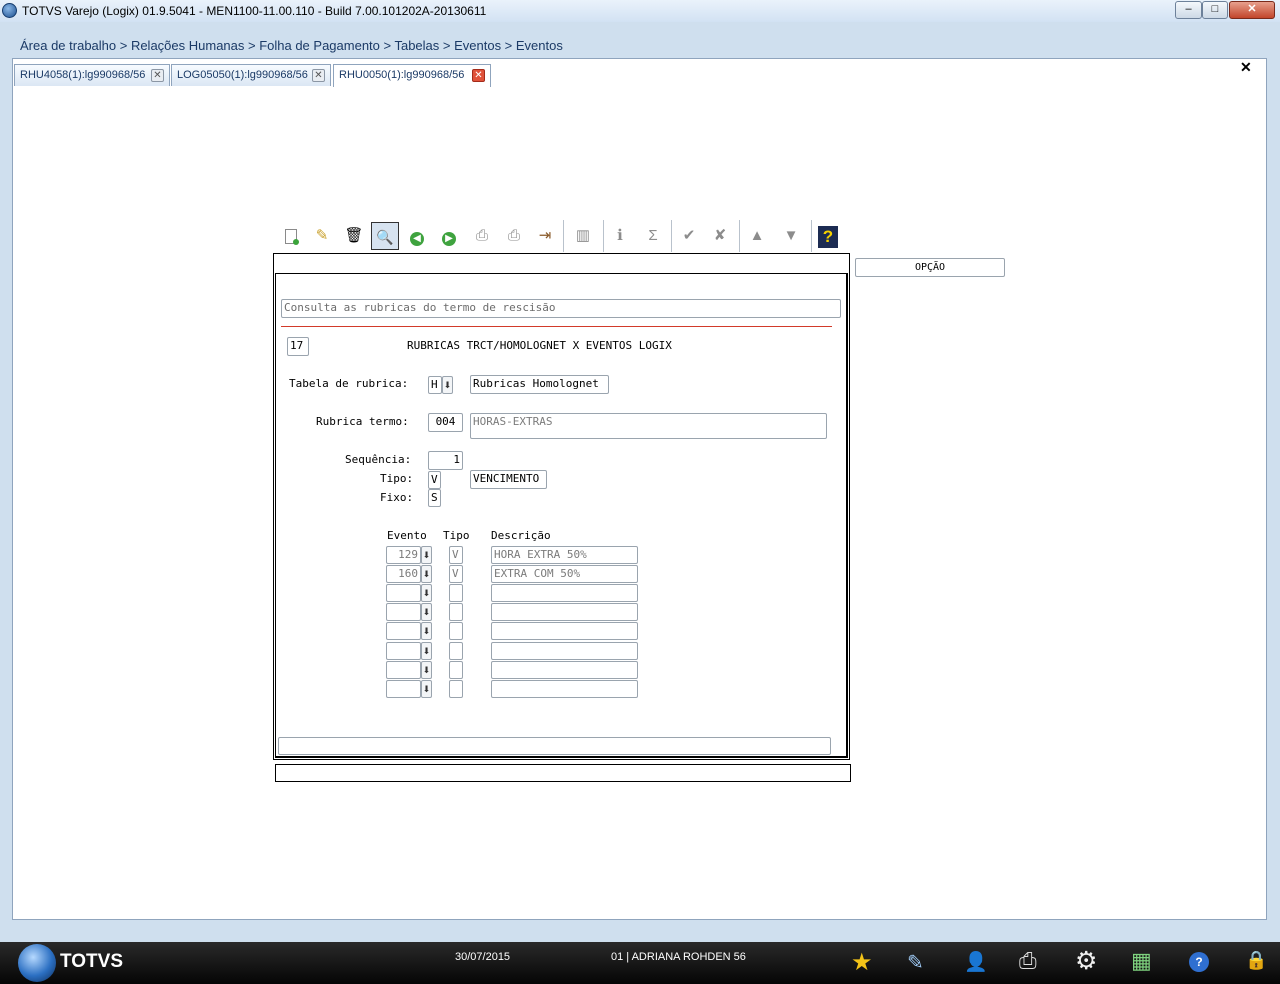 The width and height of the screenshot is (1280, 984). Describe the element at coordinates (976, 962) in the screenshot. I see `user-icon: 👤` at that location.